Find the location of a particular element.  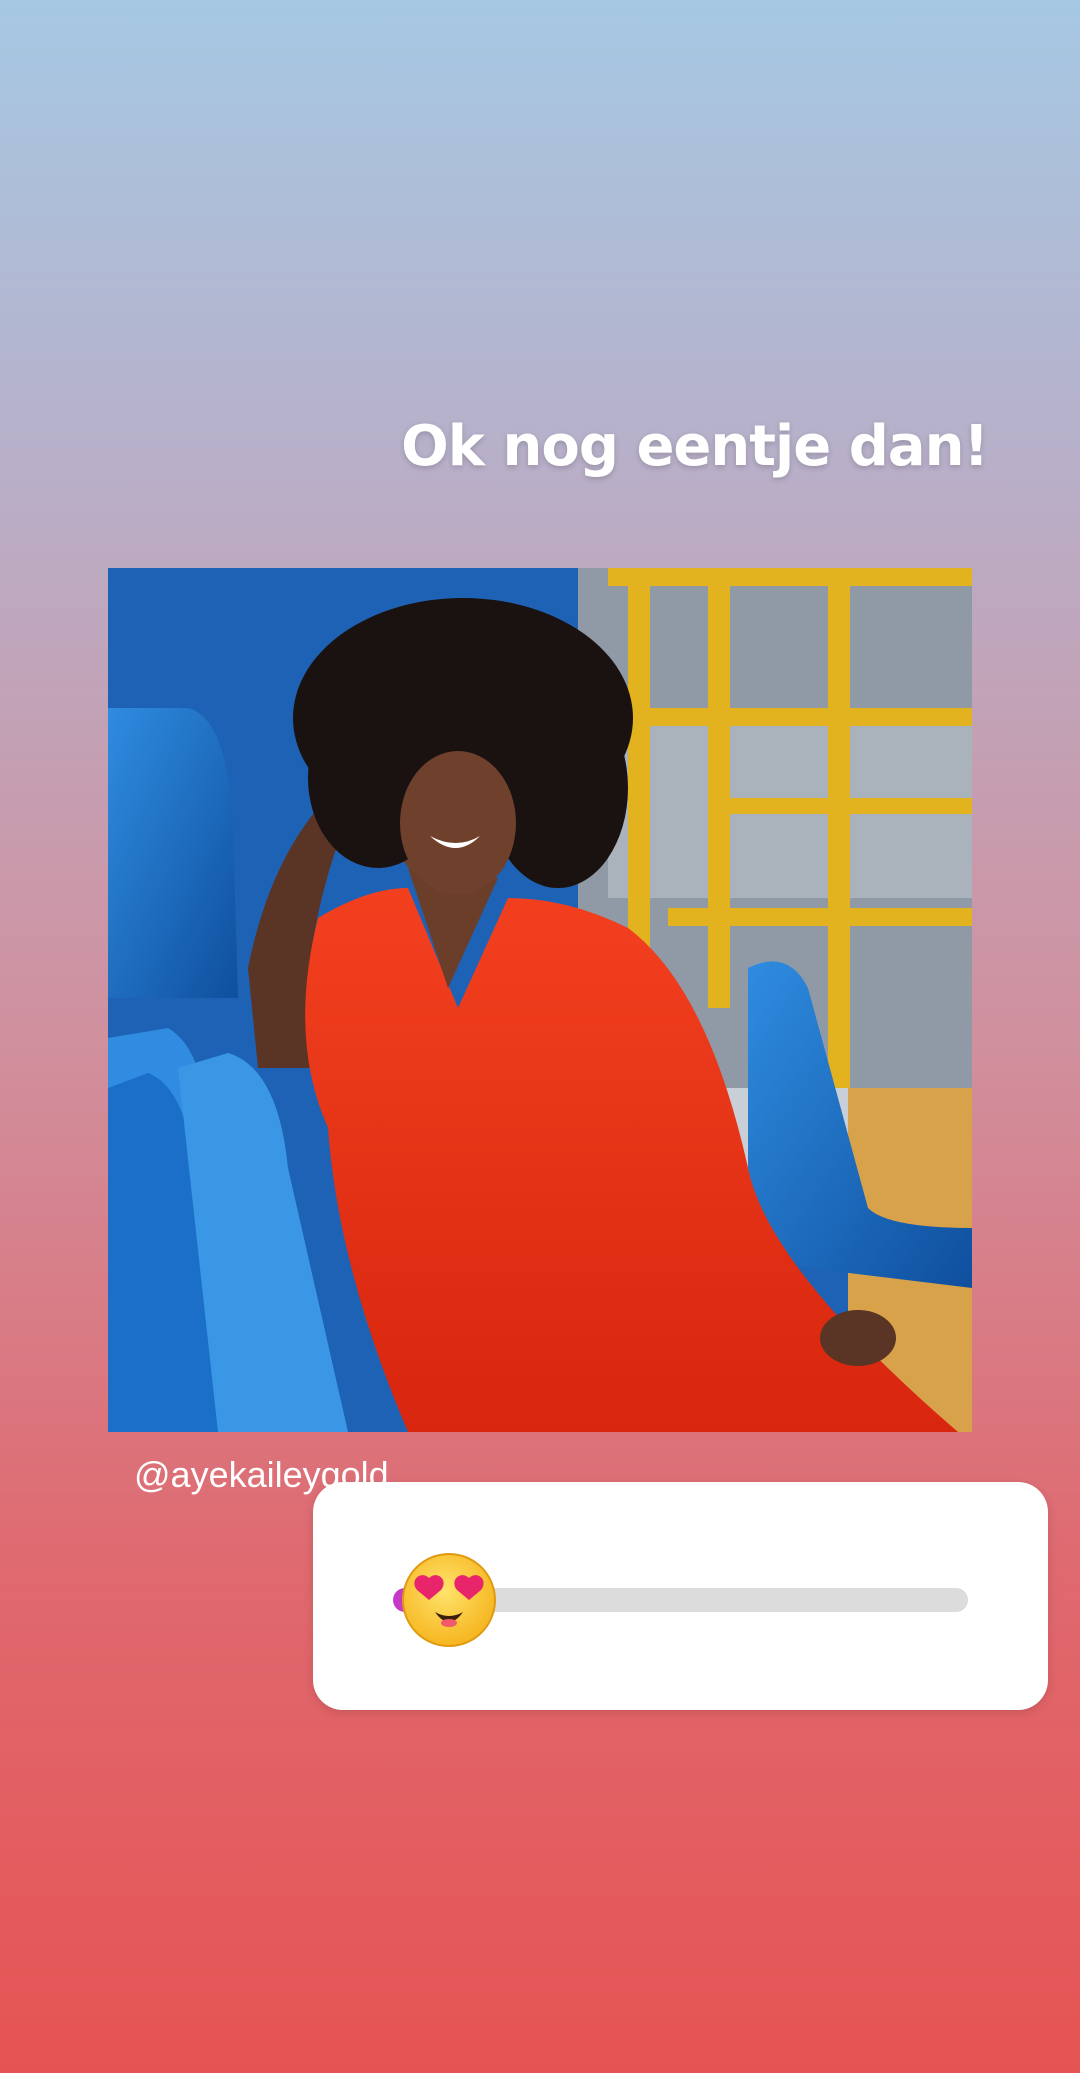

story-caption: Ok nog eentje dan! is located at coordinates (695, 446).